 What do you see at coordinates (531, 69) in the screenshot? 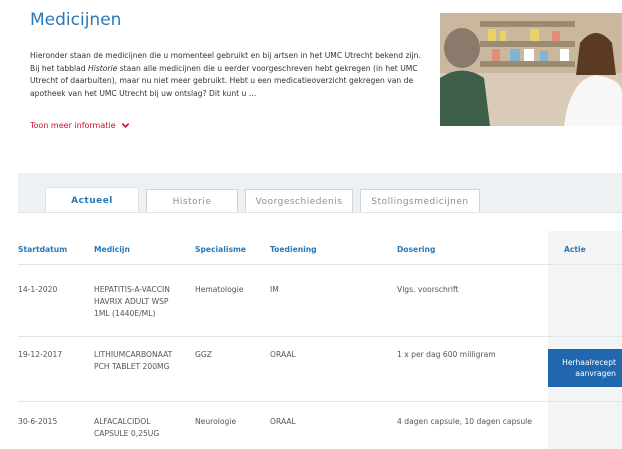
I see `pharmacy-photo` at bounding box center [531, 69].